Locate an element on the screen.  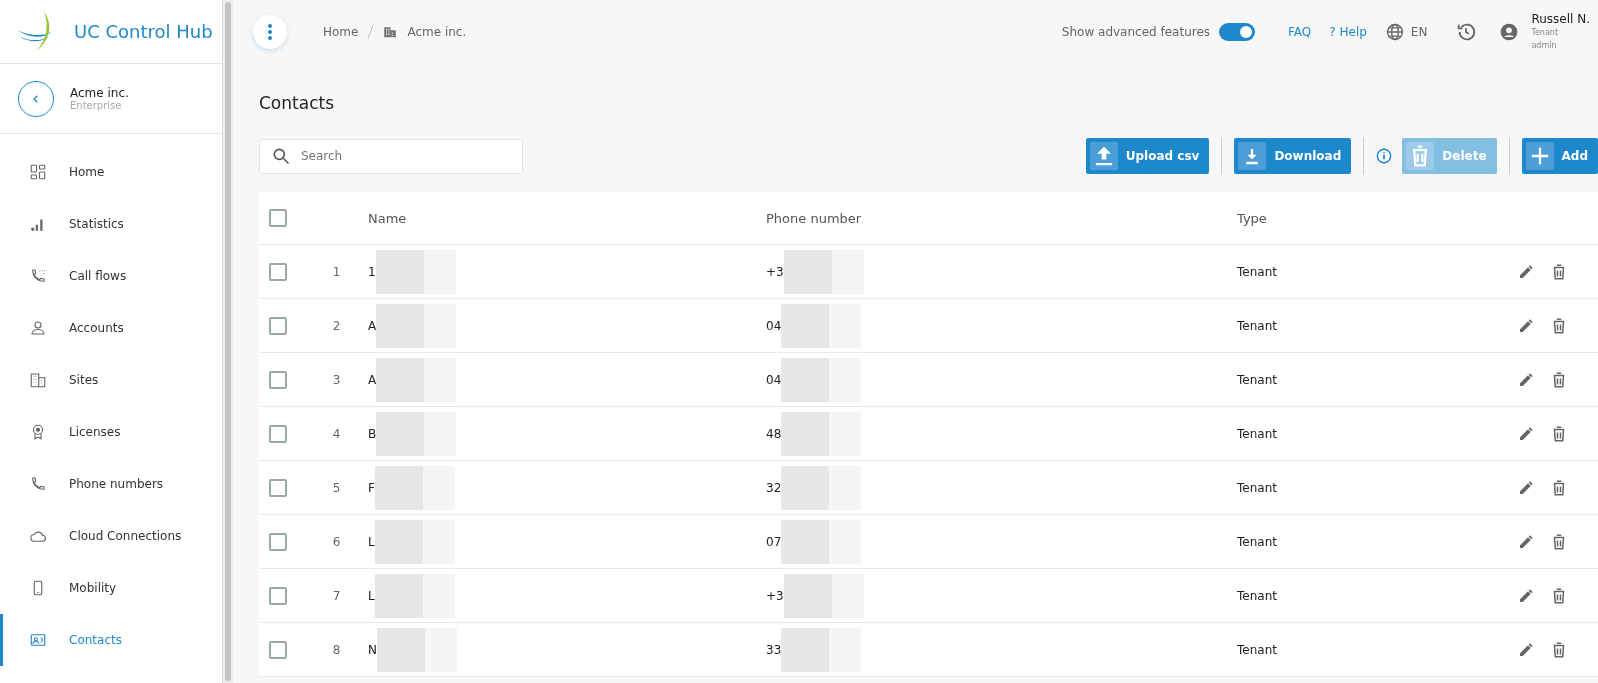
download-icon is located at coordinates (1252, 156).